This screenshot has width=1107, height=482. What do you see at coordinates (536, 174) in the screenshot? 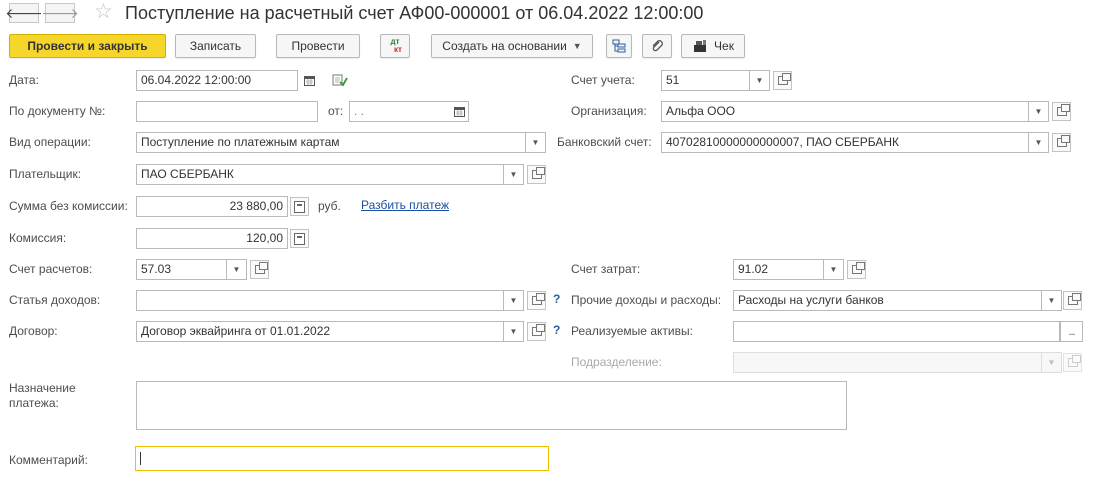
I see `payer-open-button` at bounding box center [536, 174].